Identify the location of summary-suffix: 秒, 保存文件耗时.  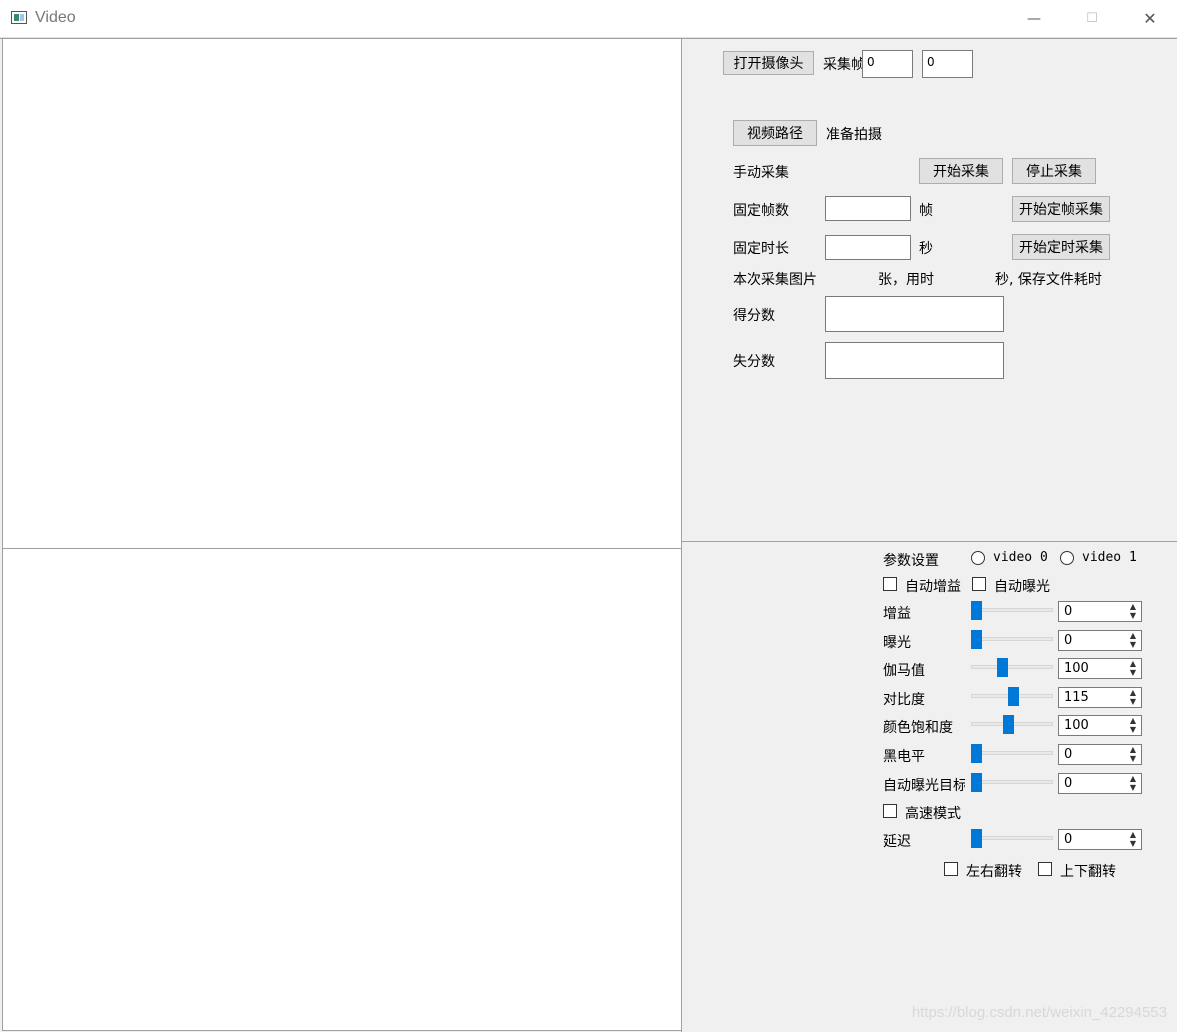
(1048, 280).